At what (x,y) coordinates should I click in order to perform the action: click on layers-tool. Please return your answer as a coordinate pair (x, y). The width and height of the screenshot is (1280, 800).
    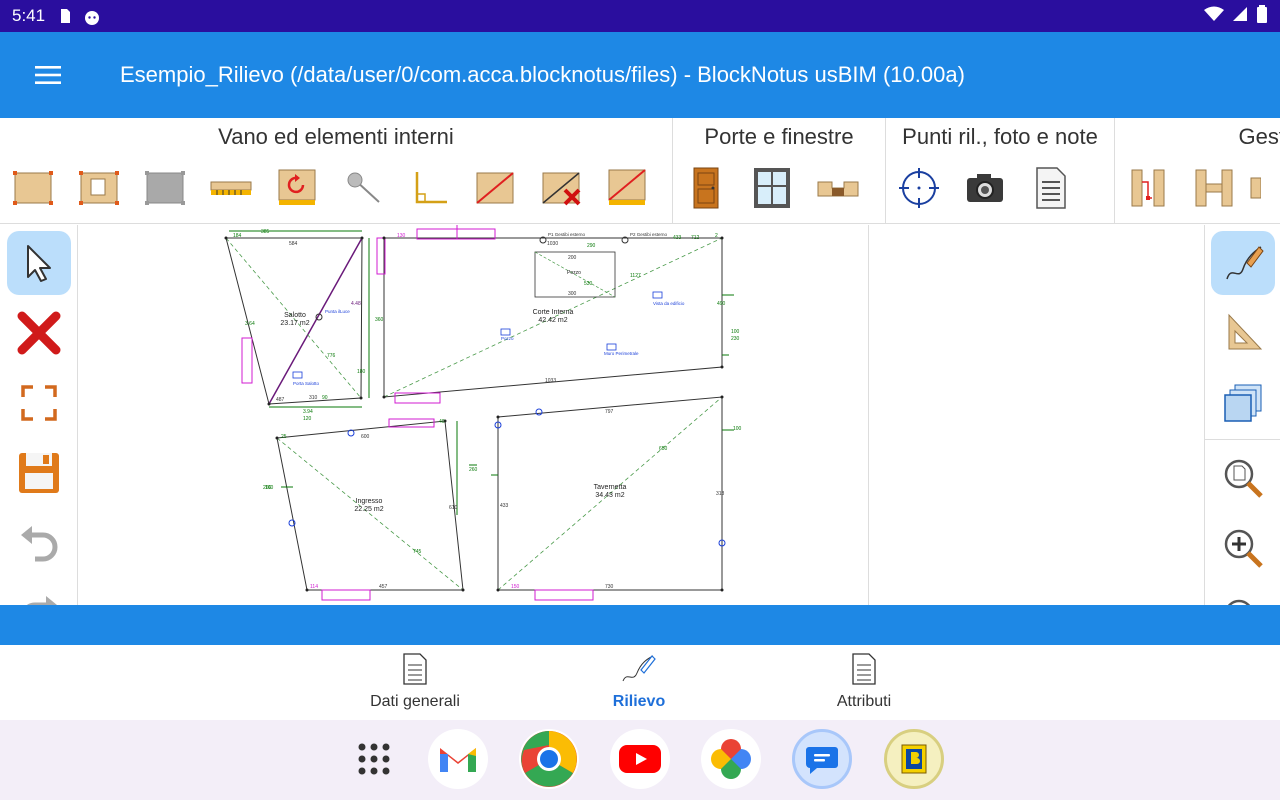
    Looking at the image, I should click on (1243, 403).